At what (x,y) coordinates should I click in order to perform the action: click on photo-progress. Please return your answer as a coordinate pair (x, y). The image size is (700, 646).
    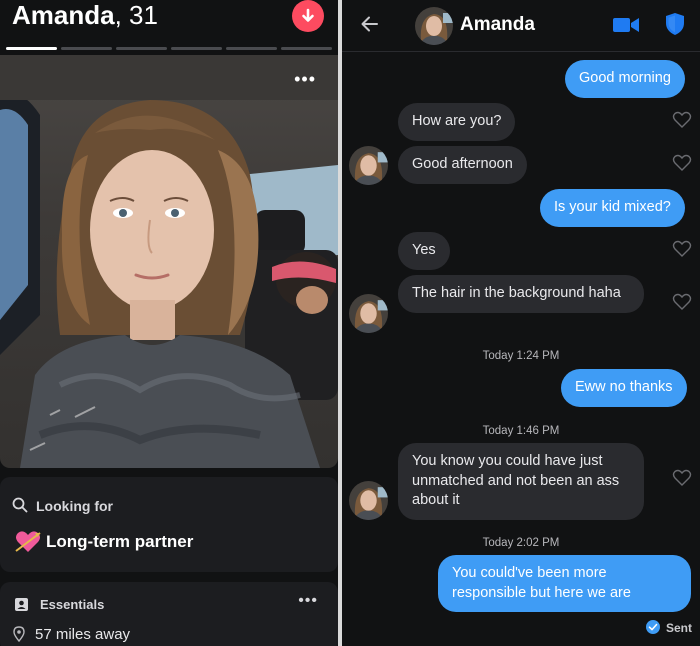
    Looking at the image, I should click on (169, 49).